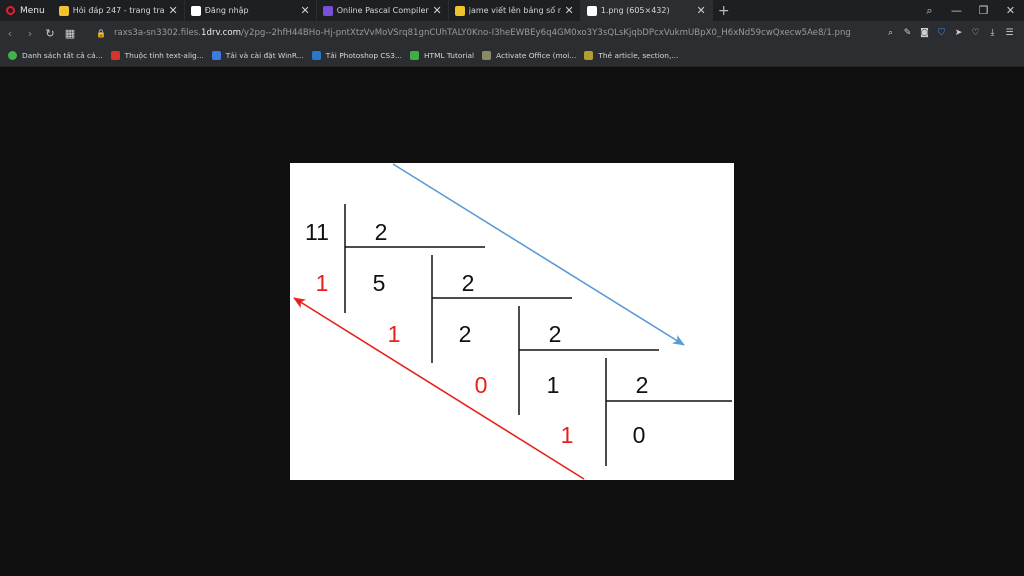 The image size is (1024, 576). I want to click on forward-icon: ›, so click(30, 33).